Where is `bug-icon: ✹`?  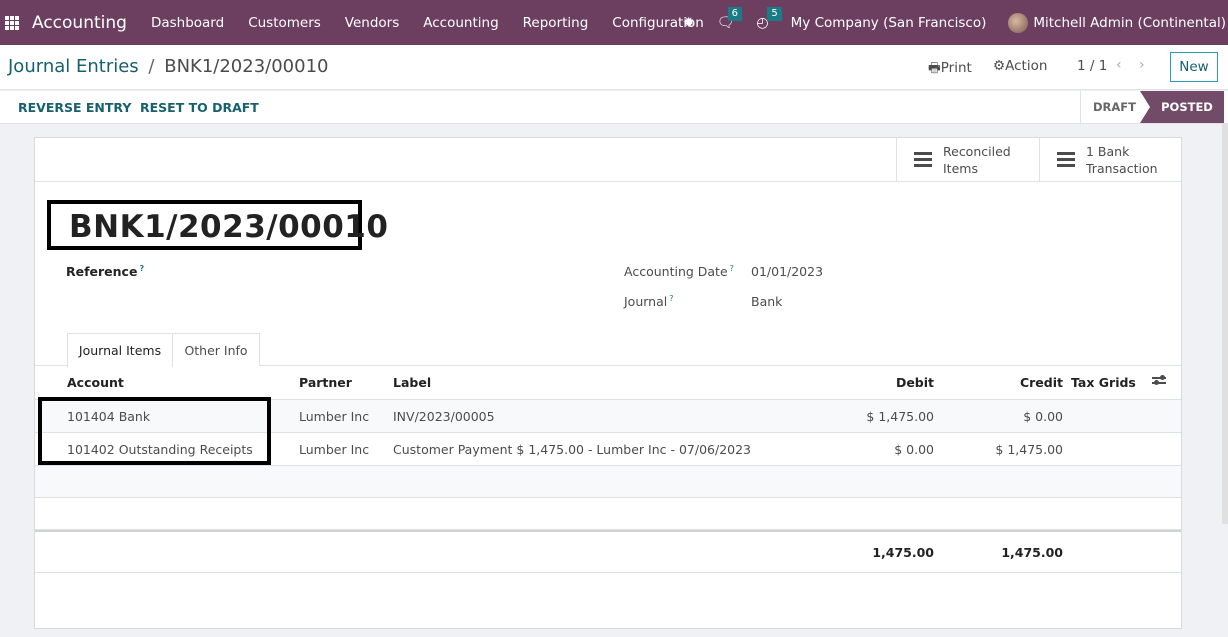 bug-icon: ✹ is located at coordinates (689, 23).